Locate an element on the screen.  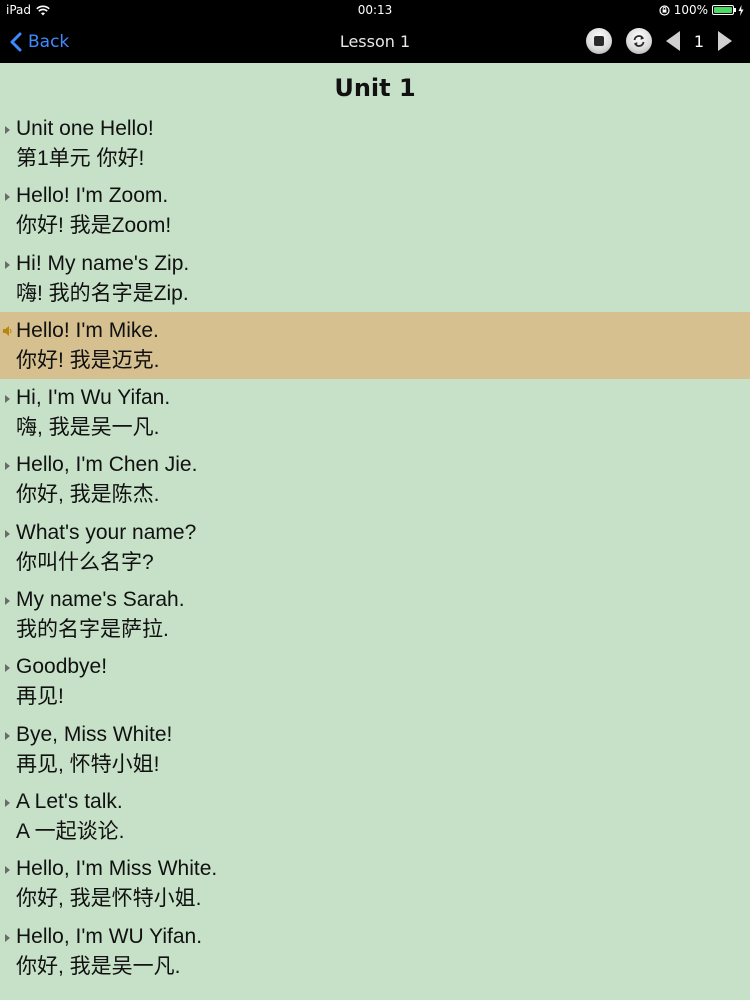
sentence-chinese: 第1单元 你好! is located at coordinates (80, 158).